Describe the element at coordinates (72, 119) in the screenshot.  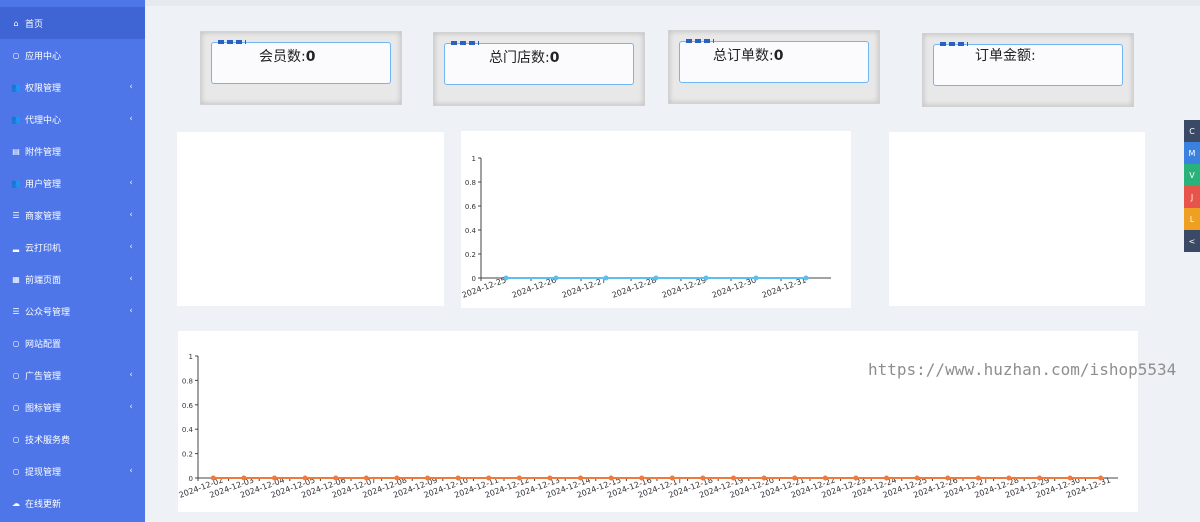
I see `sidebar-item: 👥 代理中心 ‹` at that location.